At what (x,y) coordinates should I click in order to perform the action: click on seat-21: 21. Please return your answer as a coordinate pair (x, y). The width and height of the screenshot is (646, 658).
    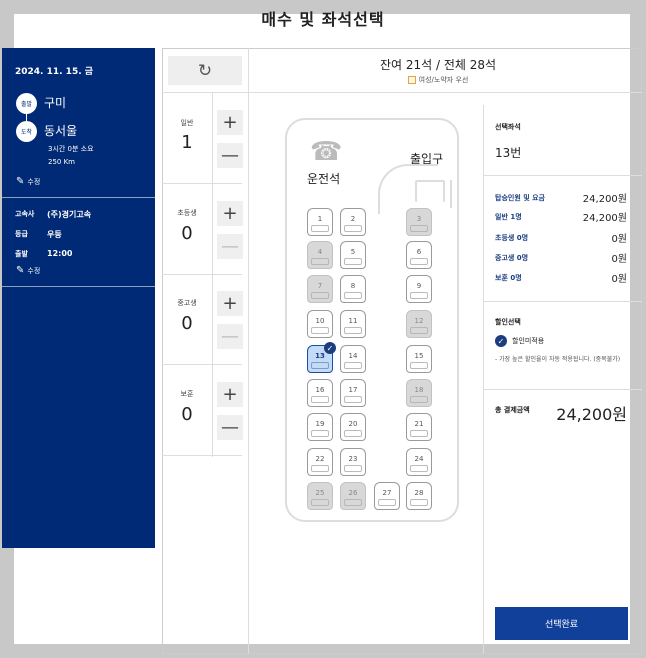
    Looking at the image, I should click on (419, 427).